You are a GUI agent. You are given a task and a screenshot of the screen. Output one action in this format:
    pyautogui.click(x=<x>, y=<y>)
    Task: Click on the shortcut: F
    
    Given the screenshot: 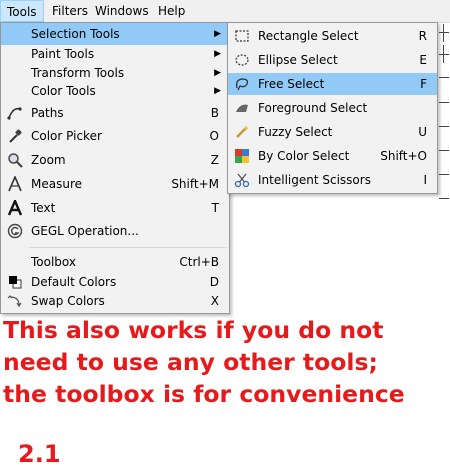 What is the action you would take?
    pyautogui.click(x=423, y=84)
    